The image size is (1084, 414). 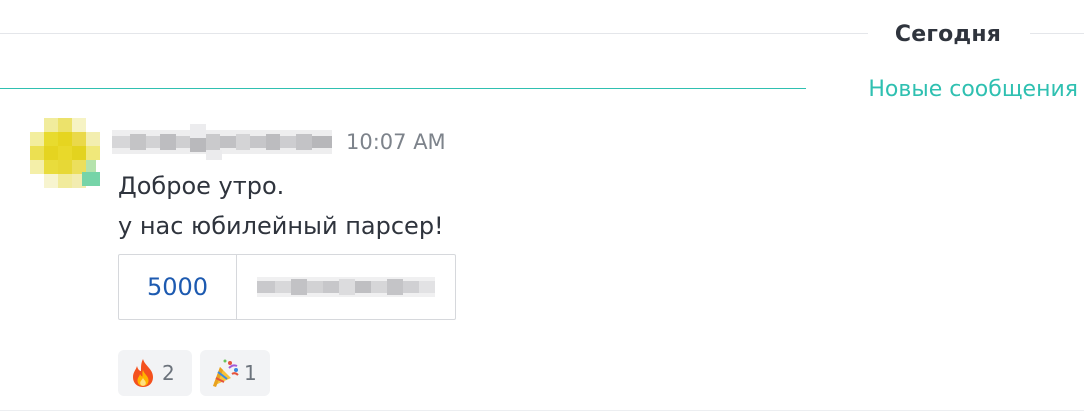 I want to click on message-table: 5000, so click(x=287, y=287).